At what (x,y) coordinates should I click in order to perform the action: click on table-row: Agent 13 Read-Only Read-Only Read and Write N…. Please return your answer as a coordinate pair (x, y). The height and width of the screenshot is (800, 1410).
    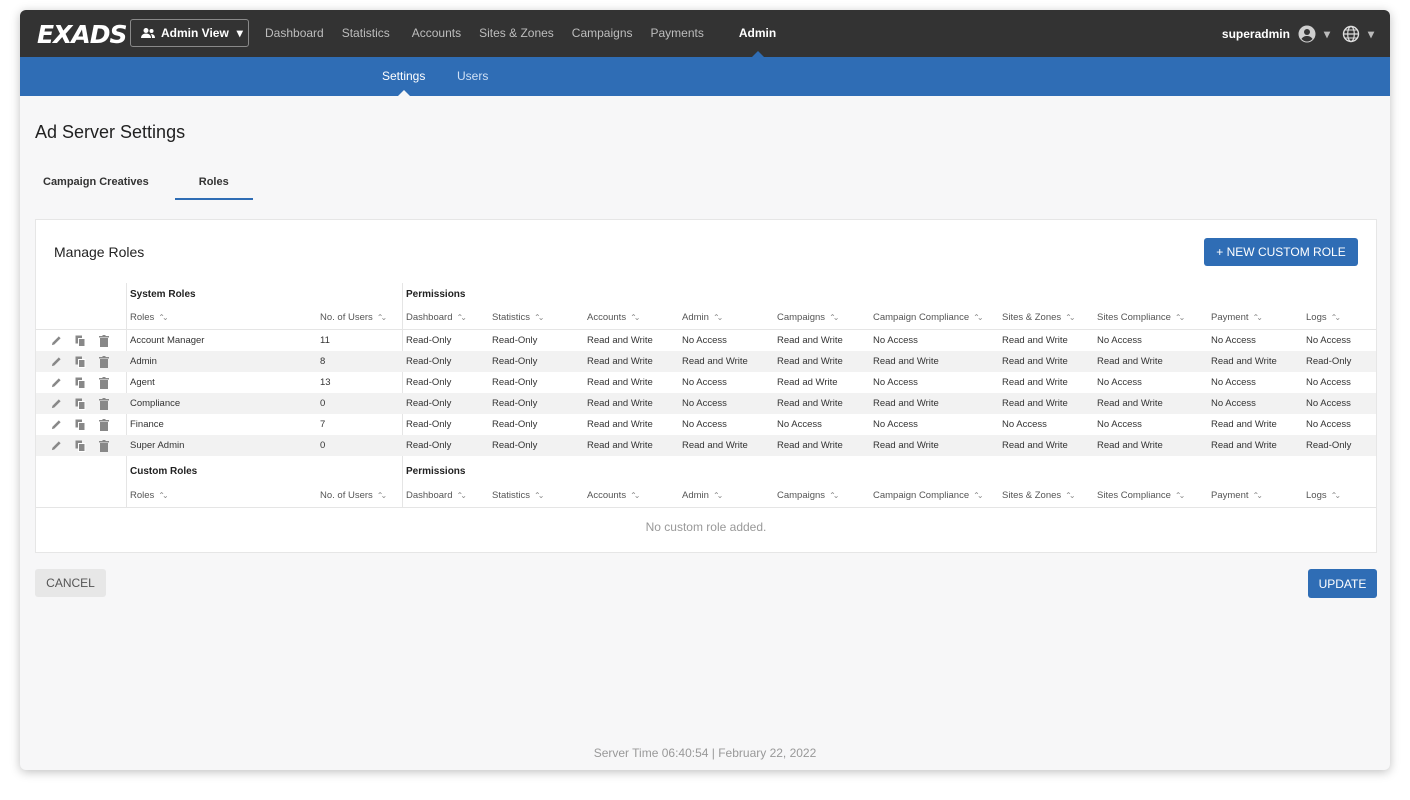
    Looking at the image, I should click on (706, 382).